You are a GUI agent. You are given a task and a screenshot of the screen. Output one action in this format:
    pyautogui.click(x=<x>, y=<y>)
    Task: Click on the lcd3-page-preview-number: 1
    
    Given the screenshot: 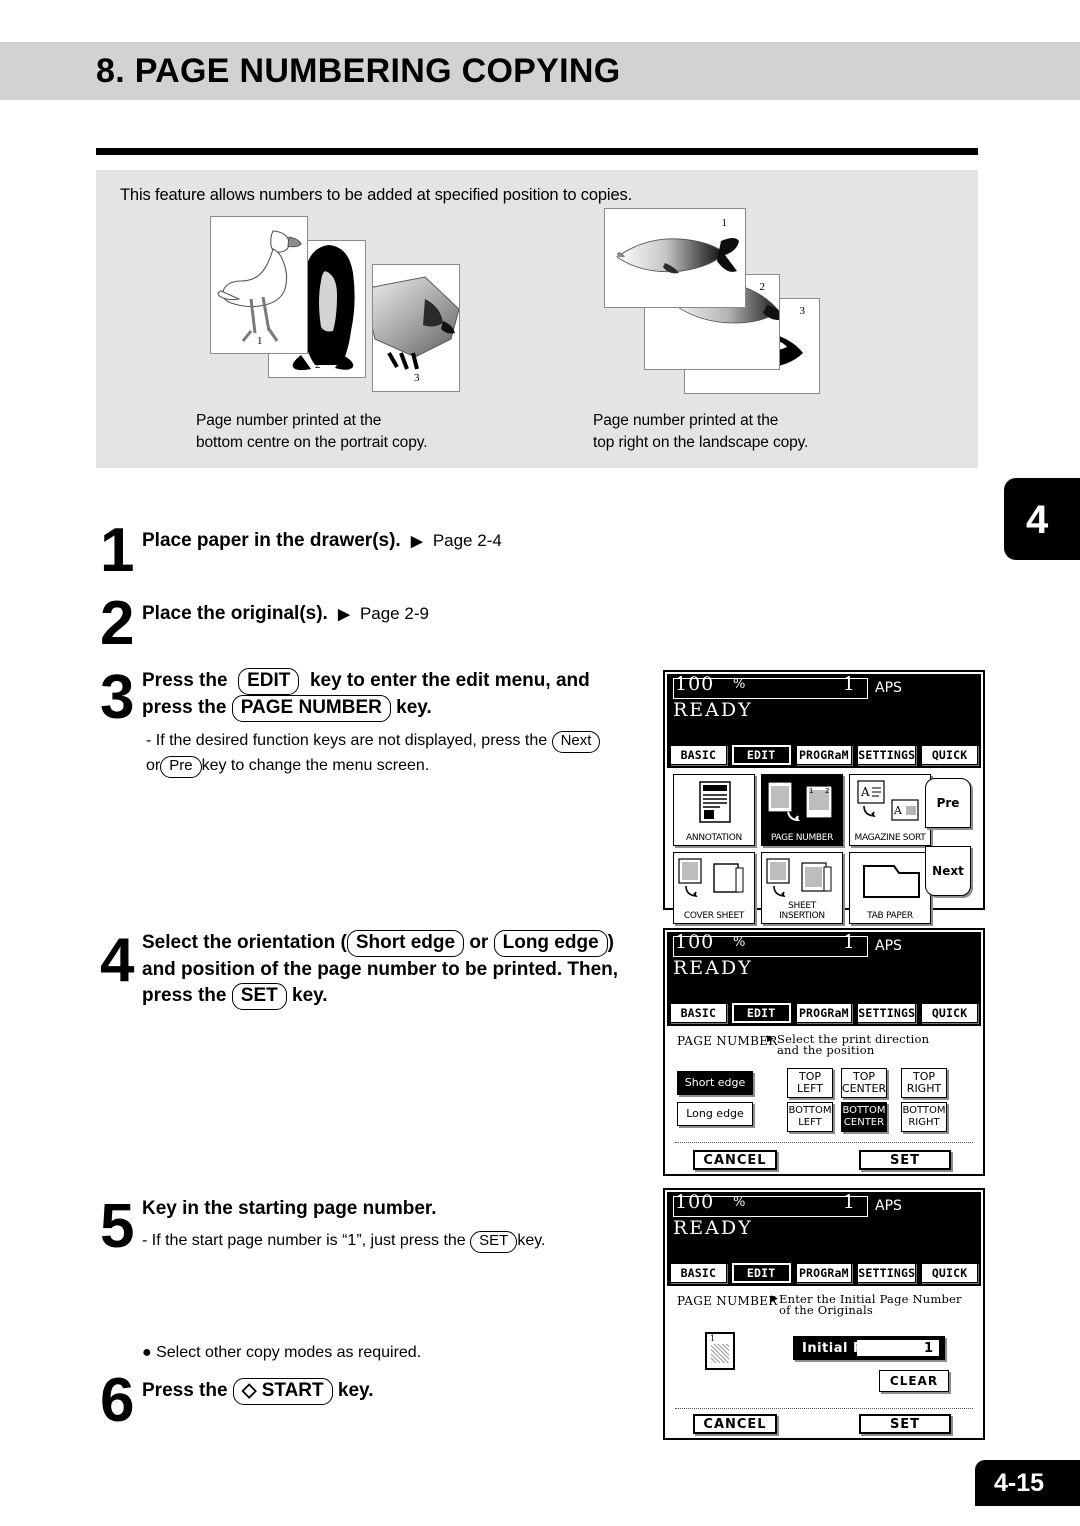 What is the action you would take?
    pyautogui.click(x=713, y=1338)
    